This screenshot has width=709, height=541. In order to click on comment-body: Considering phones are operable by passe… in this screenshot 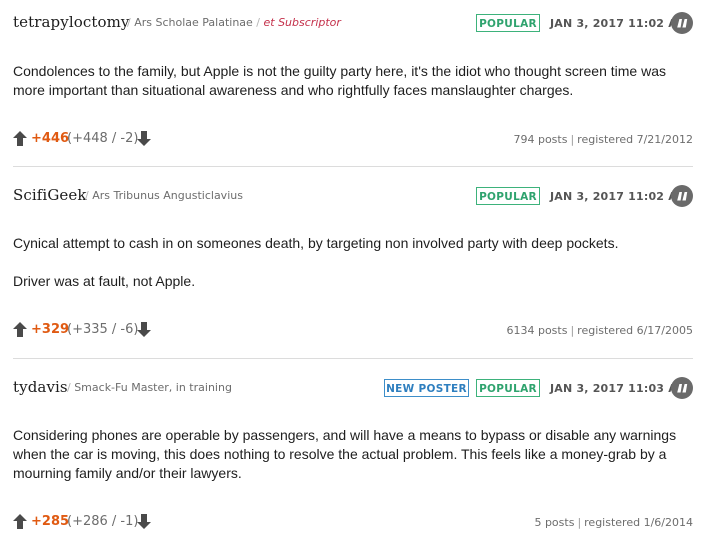, I will do `click(345, 454)`.